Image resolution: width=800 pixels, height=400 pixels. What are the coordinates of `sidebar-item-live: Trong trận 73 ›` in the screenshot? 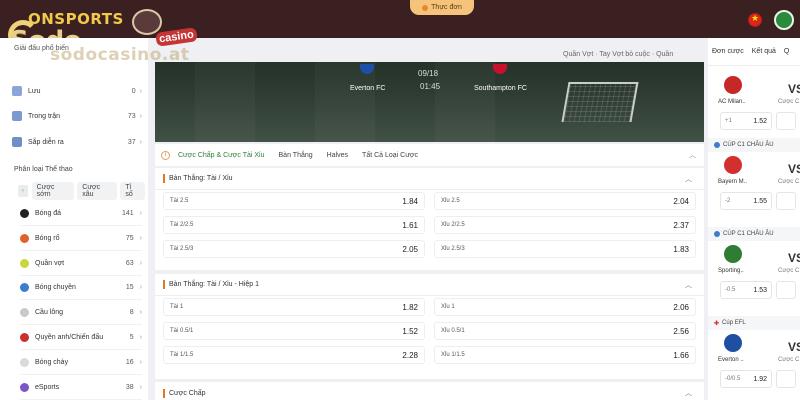 It's located at (76, 116).